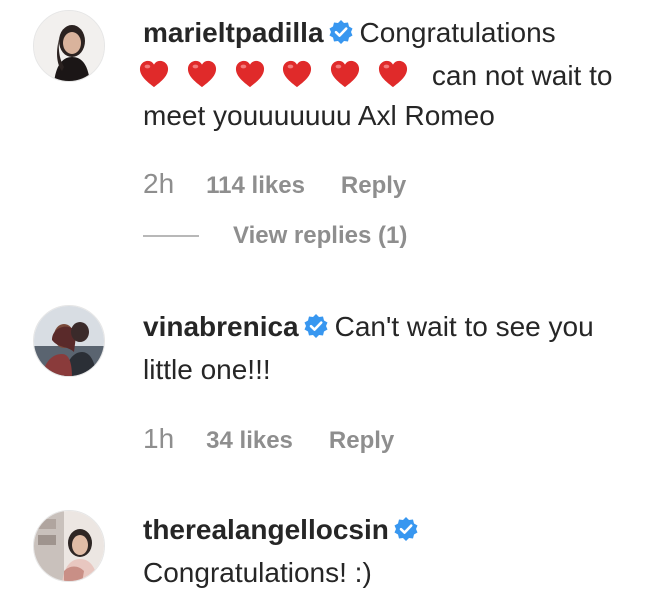 The width and height of the screenshot is (660, 600). I want to click on view-replies-label: View replies (1), so click(320, 235).